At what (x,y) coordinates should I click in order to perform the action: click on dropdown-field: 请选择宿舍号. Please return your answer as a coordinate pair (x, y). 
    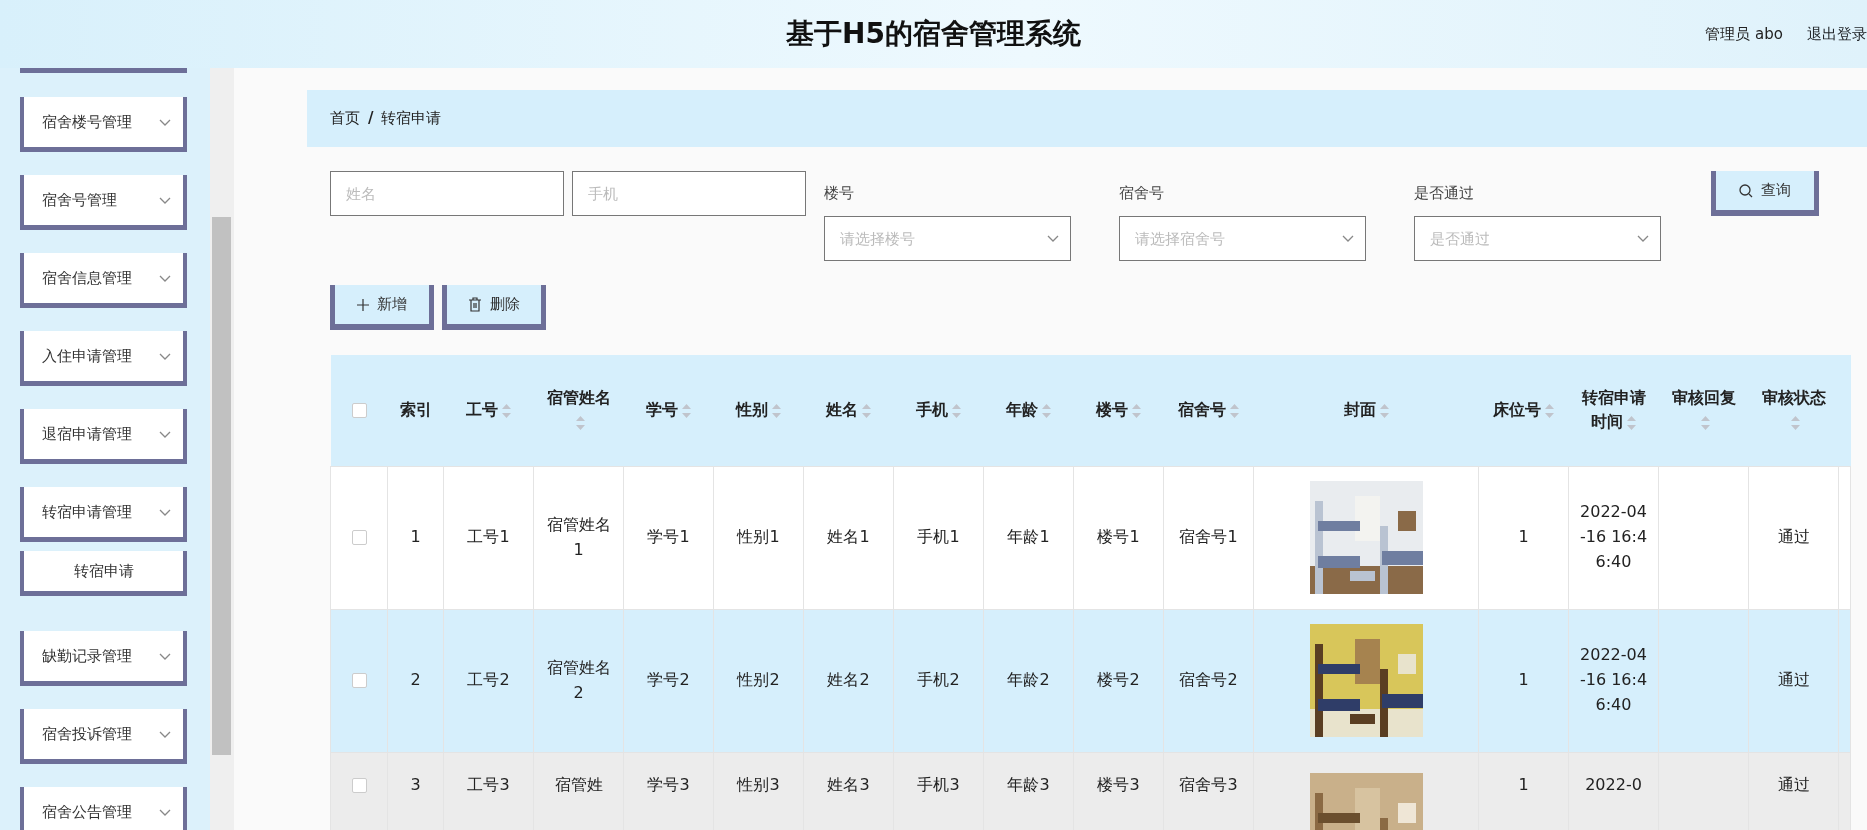
    Looking at the image, I should click on (1242, 238).